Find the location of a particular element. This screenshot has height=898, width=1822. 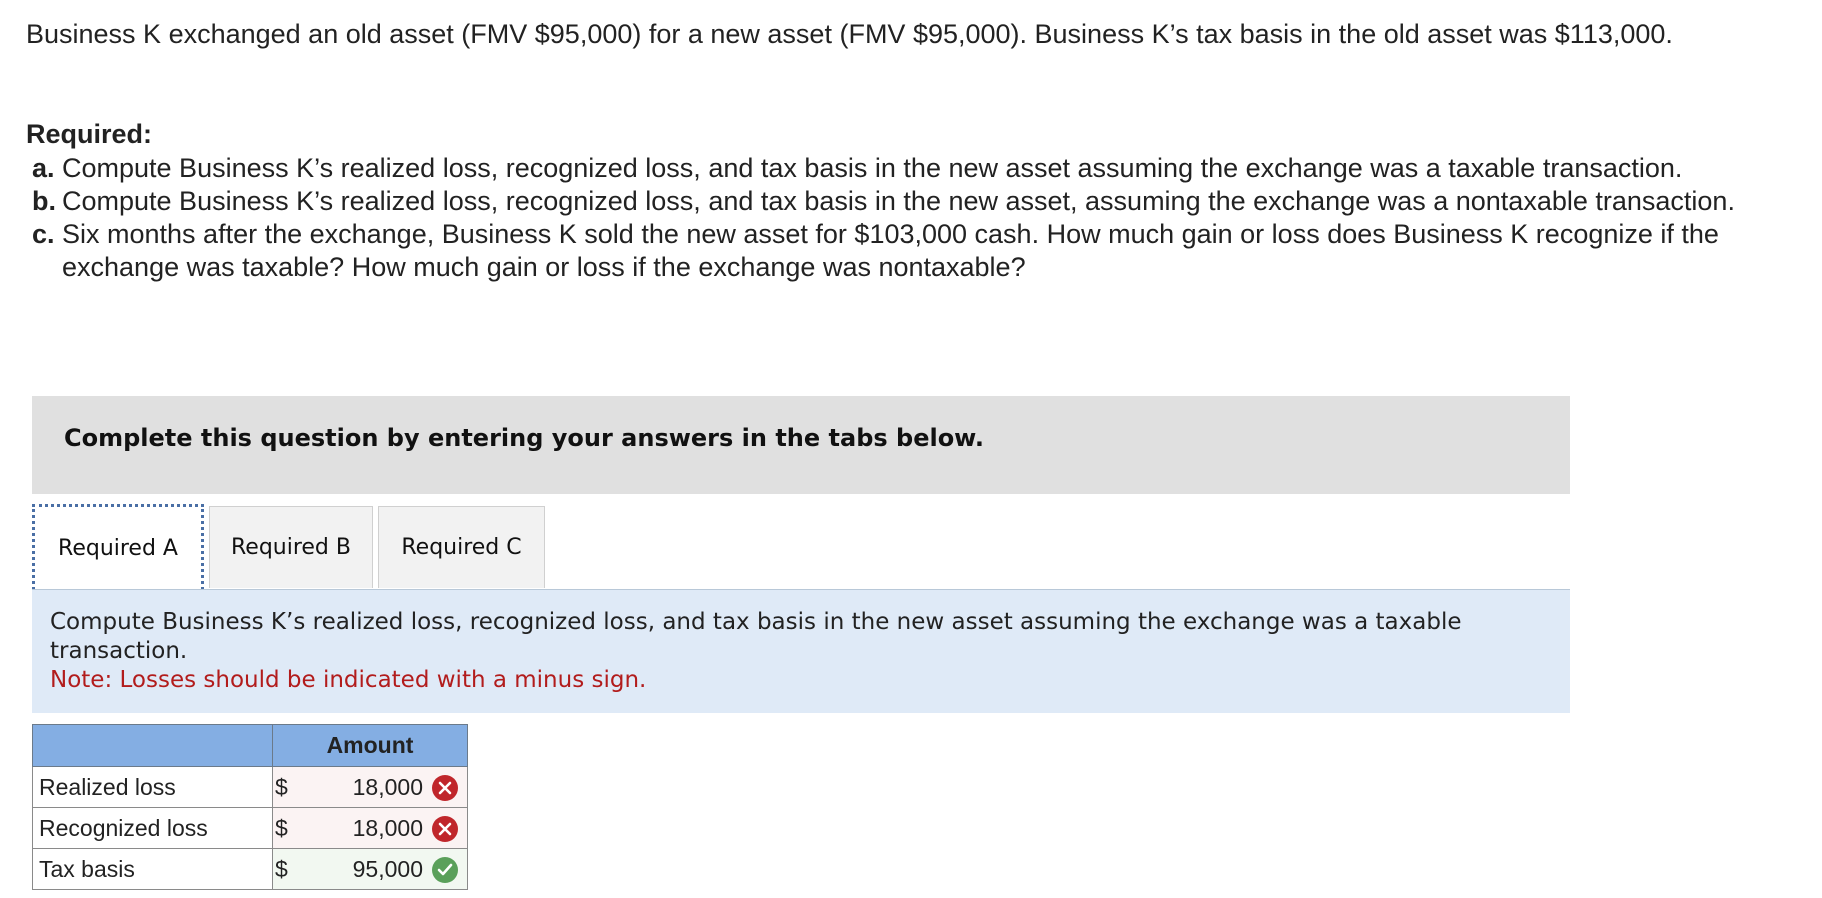

header-amount-cell: Amount is located at coordinates (370, 745).